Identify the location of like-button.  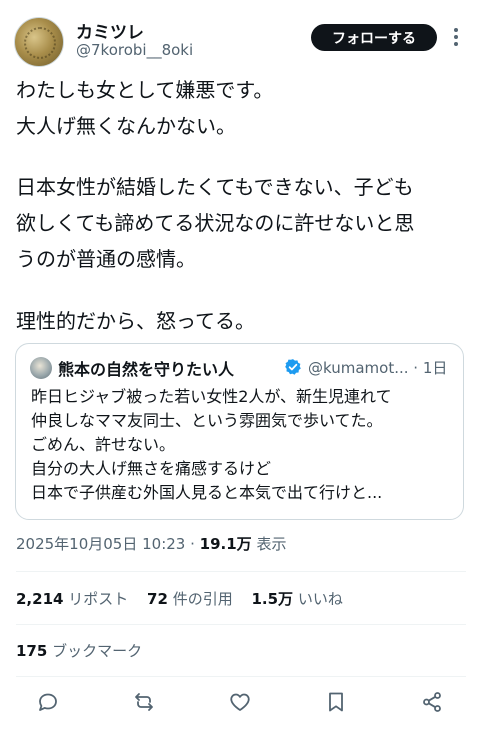
(241, 703).